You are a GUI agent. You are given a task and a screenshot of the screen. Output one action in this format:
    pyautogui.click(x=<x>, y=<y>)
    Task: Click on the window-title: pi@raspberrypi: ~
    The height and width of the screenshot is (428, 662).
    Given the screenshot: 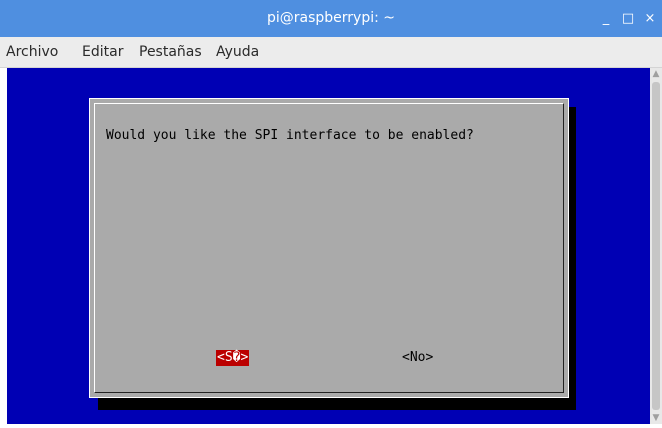 What is the action you would take?
    pyautogui.click(x=331, y=18)
    